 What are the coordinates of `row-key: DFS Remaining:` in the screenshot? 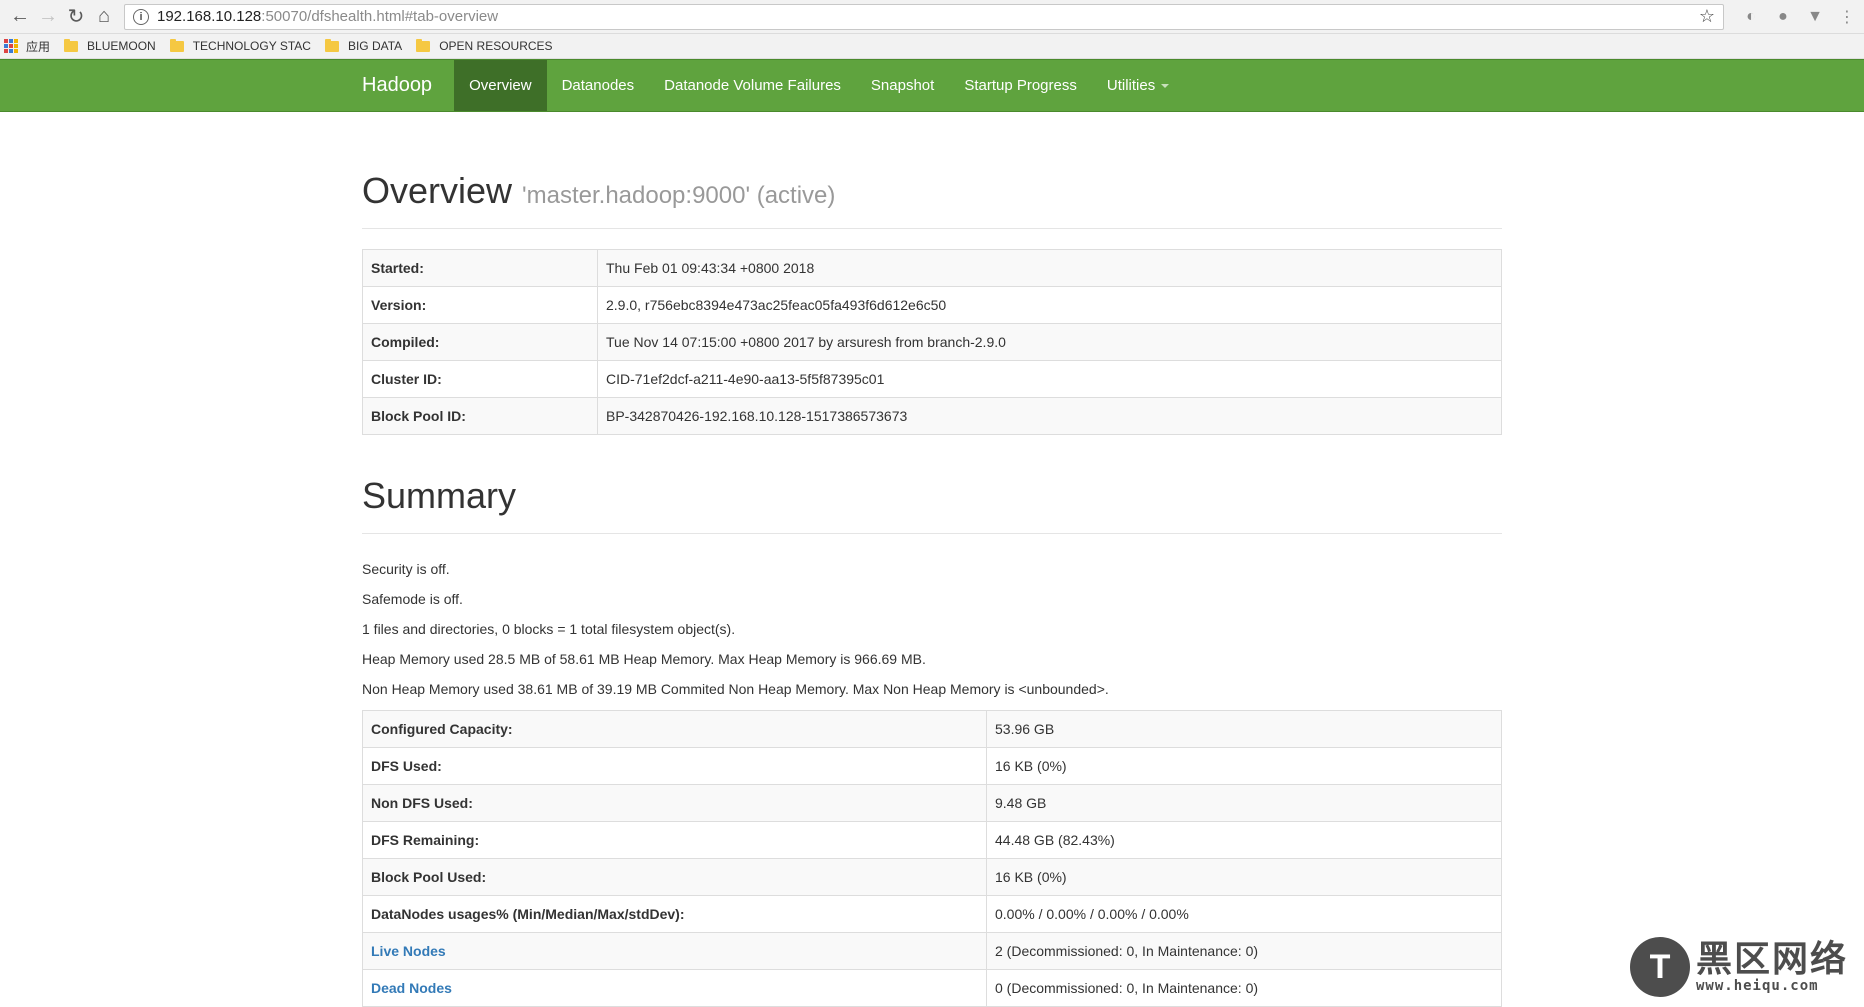 It's located at (674, 840).